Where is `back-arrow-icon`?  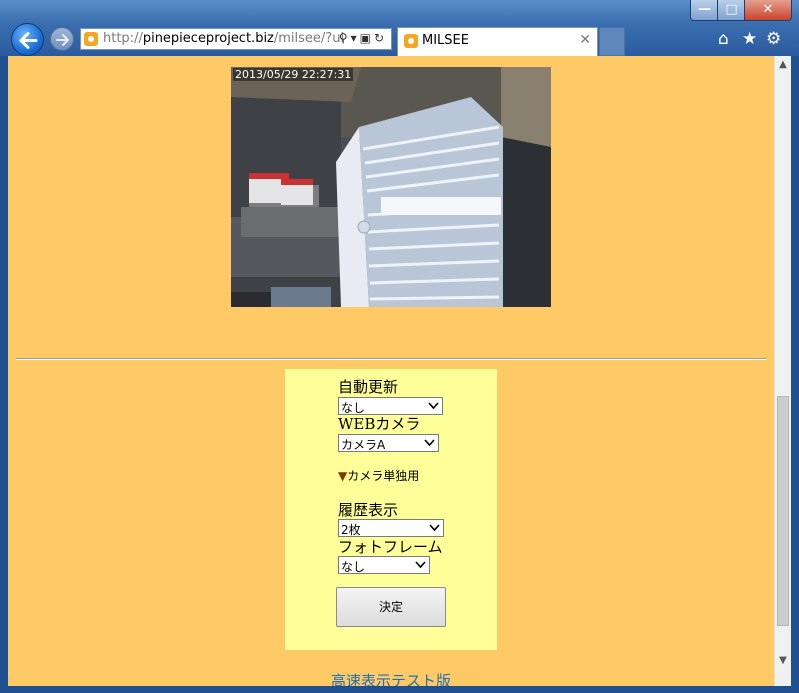 back-arrow-icon is located at coordinates (28, 40).